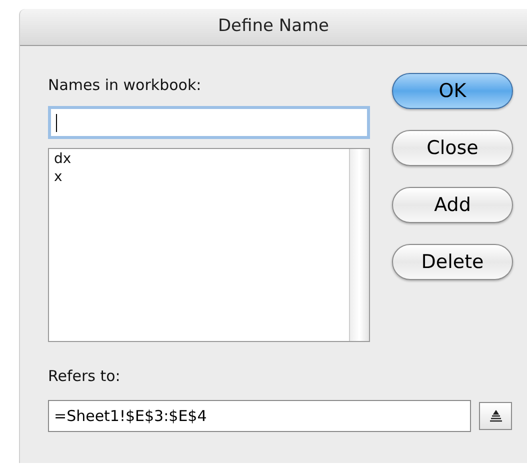 The width and height of the screenshot is (527, 466). Describe the element at coordinates (452, 262) in the screenshot. I see `dialog-button: Delete` at that location.